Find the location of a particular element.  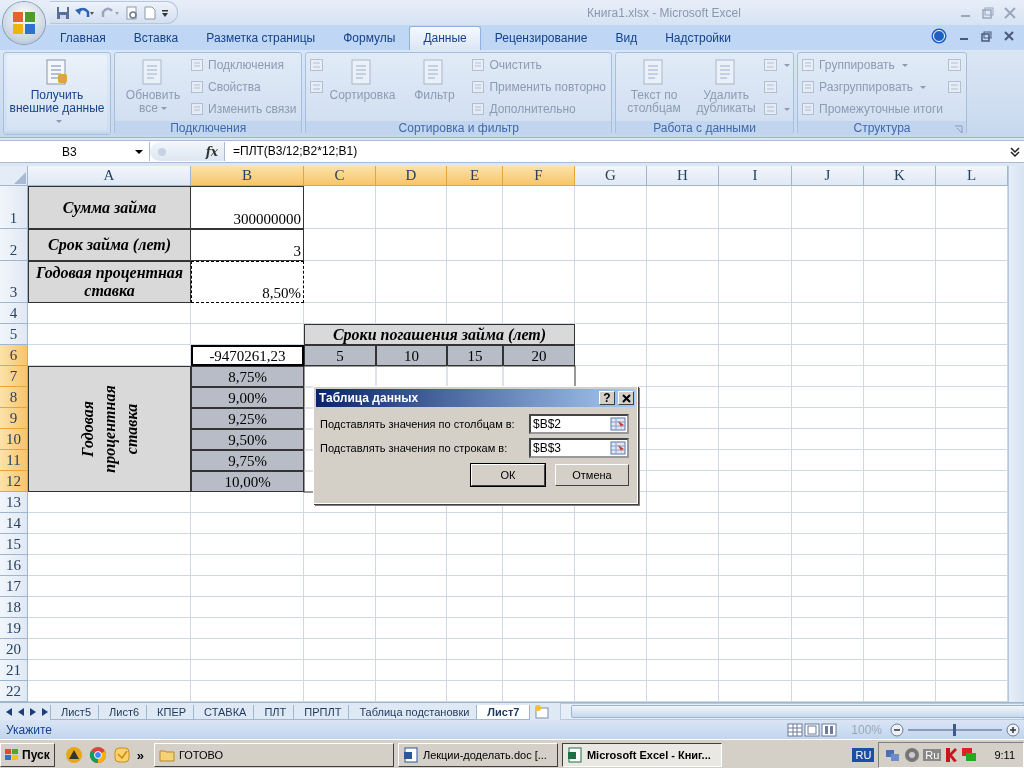

zoom-out-icon is located at coordinates (897, 729).